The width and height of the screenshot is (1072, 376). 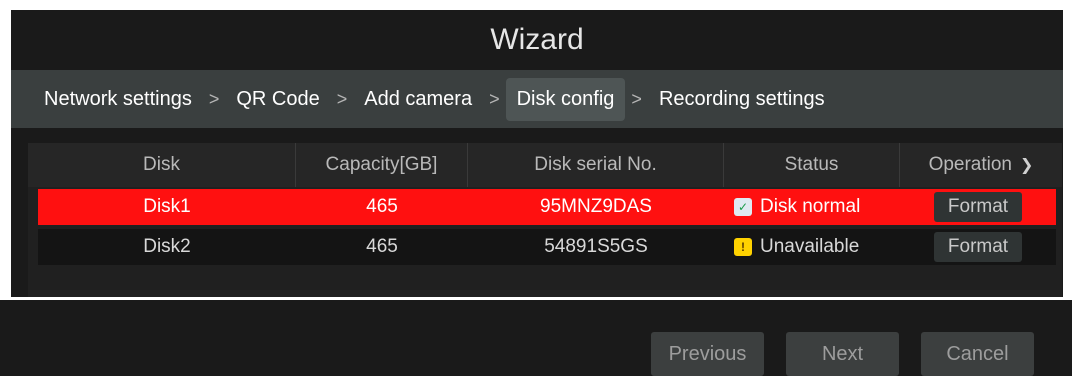 What do you see at coordinates (167, 246) in the screenshot?
I see `cell-disk: Disk2` at bounding box center [167, 246].